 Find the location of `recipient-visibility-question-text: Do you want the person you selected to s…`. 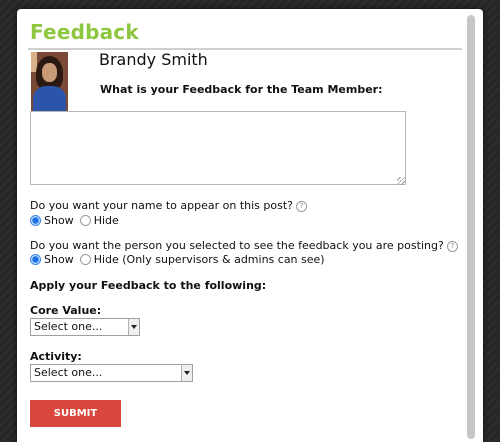

recipient-visibility-question-text: Do you want the person you selected to s… is located at coordinates (237, 245).